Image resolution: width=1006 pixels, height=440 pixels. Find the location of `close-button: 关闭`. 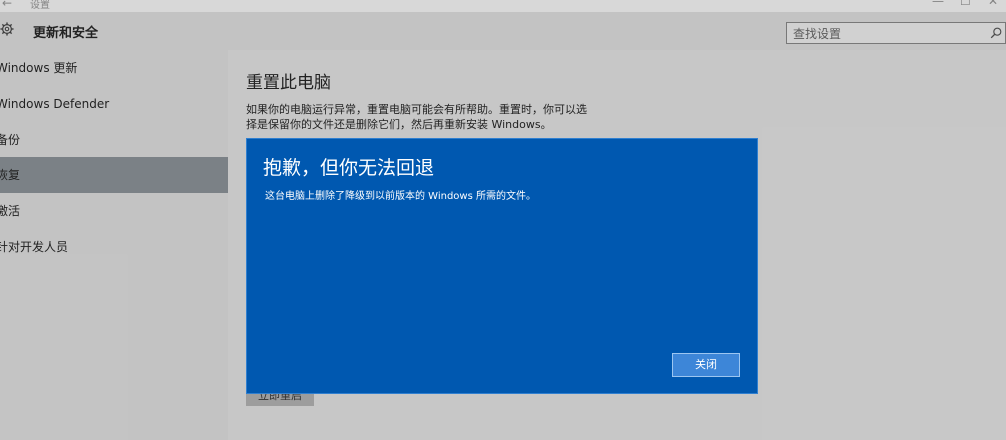

close-button: 关闭 is located at coordinates (706, 365).